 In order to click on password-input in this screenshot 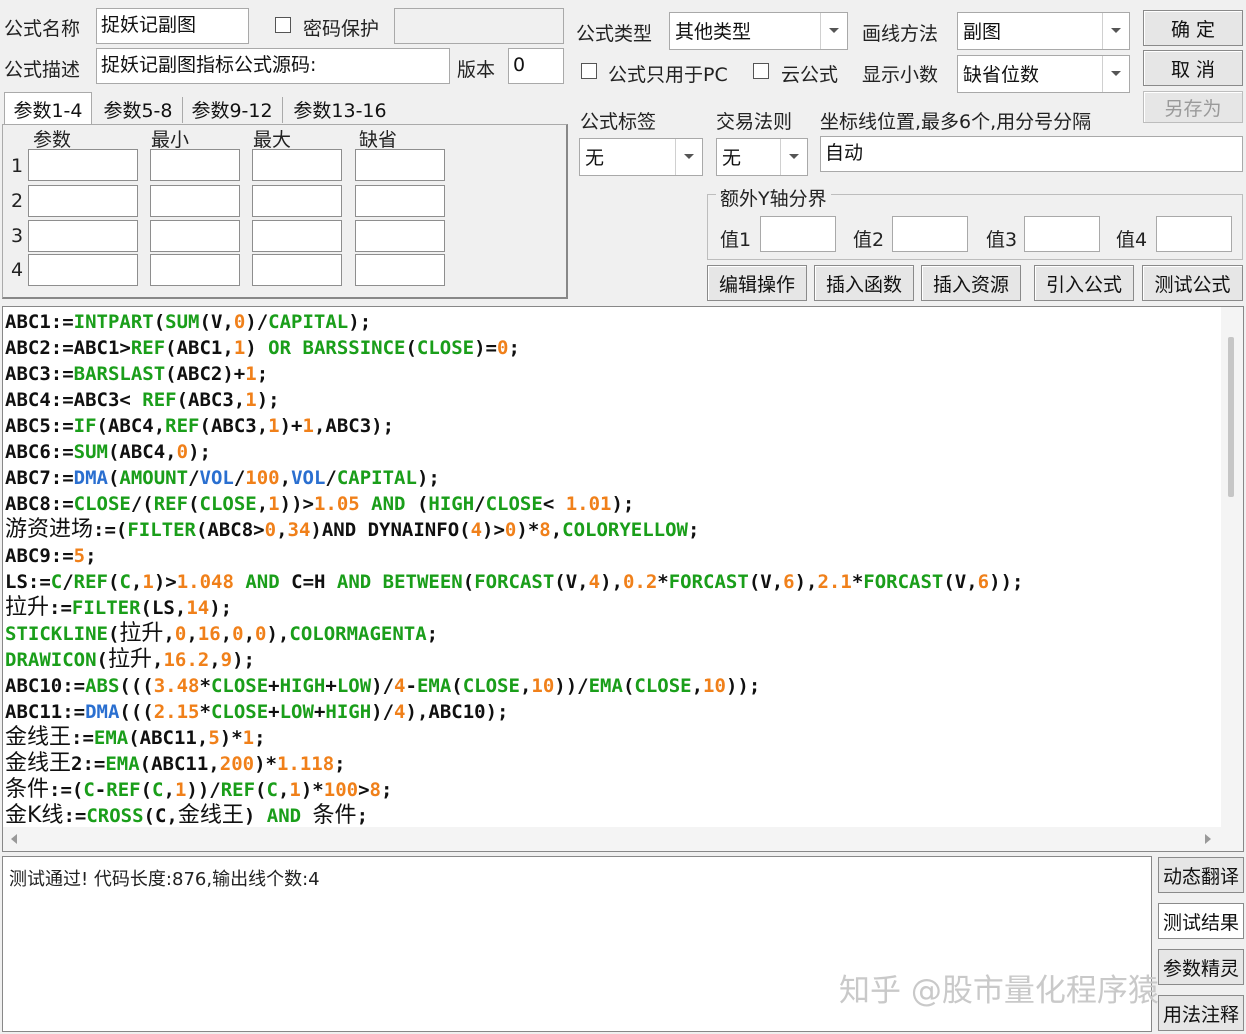, I will do `click(479, 26)`.